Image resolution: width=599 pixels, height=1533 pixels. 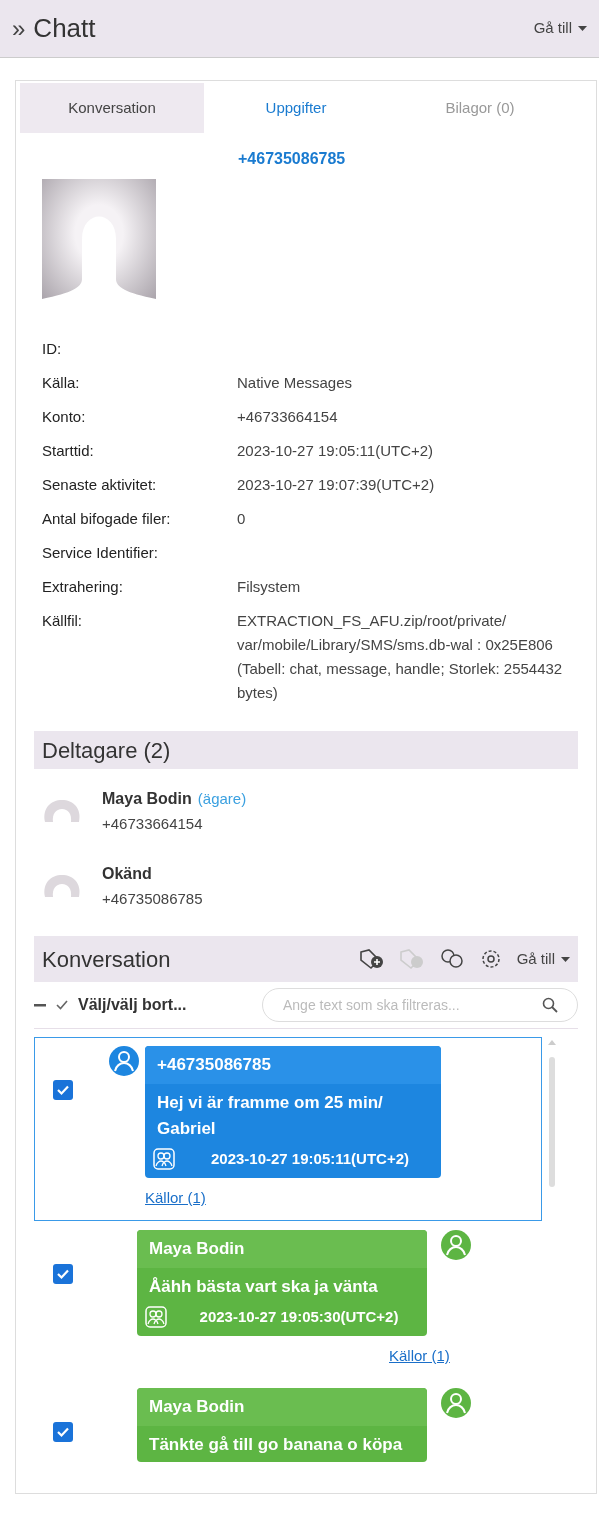 I want to click on detail-label: Källa:, so click(x=61, y=383).